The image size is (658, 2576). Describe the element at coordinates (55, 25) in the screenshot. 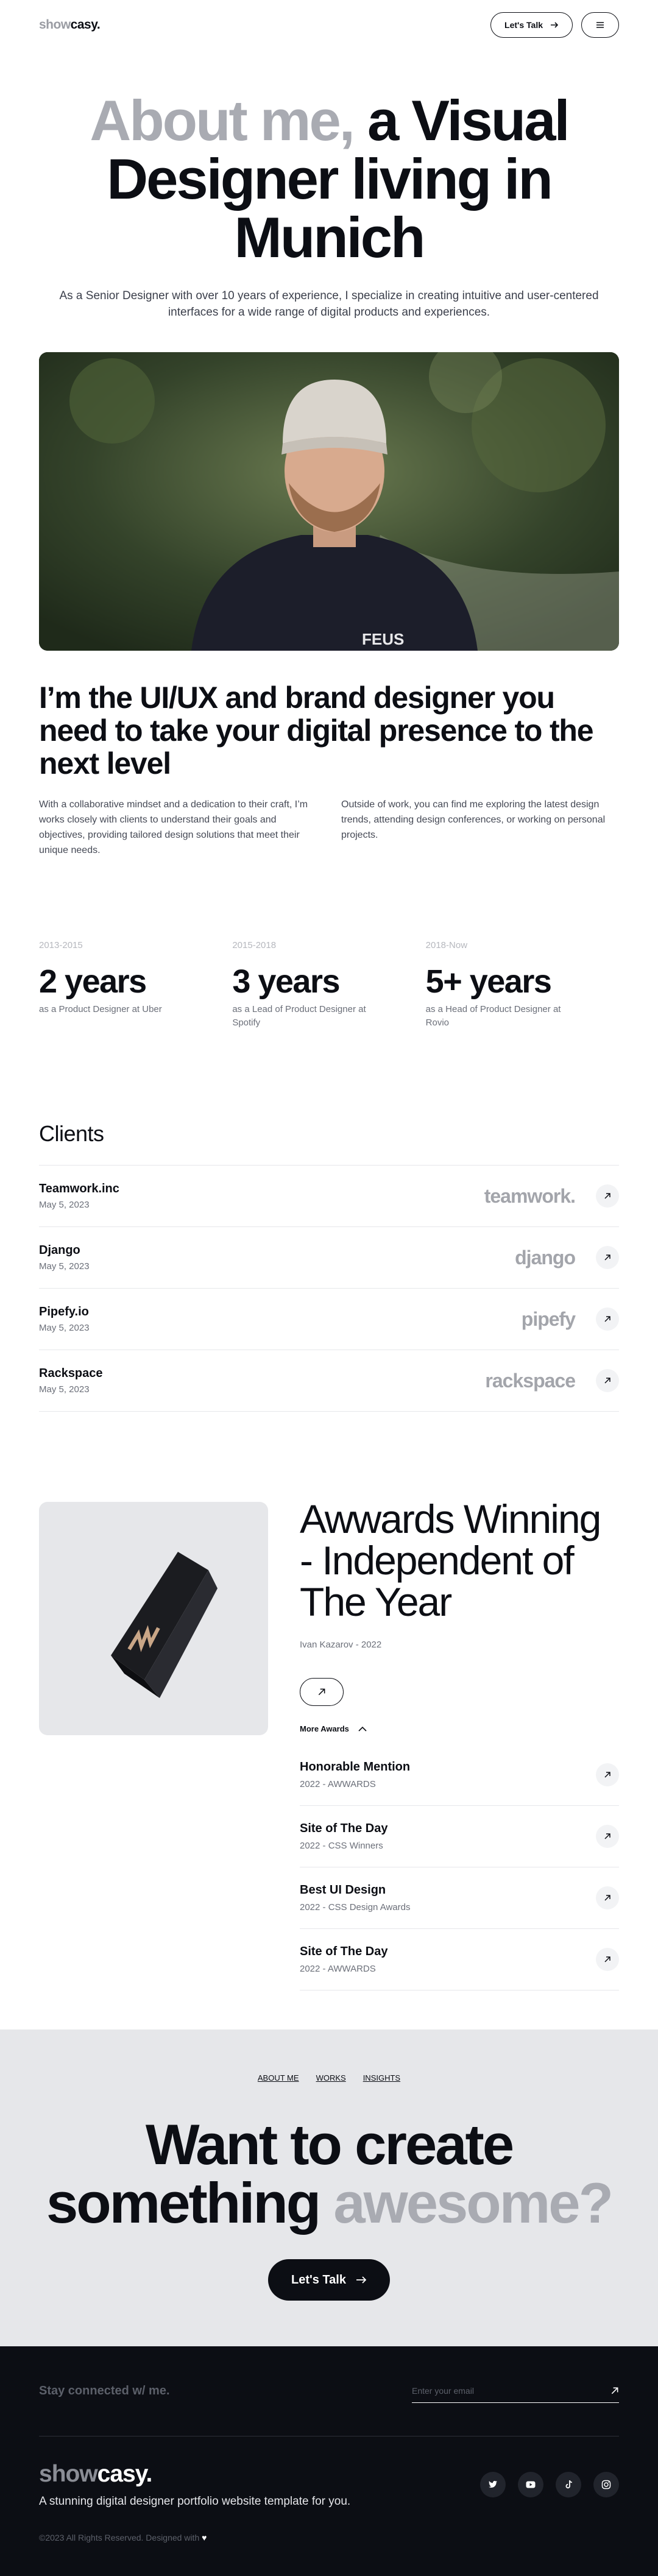

I see `logo-part-a: show` at that location.